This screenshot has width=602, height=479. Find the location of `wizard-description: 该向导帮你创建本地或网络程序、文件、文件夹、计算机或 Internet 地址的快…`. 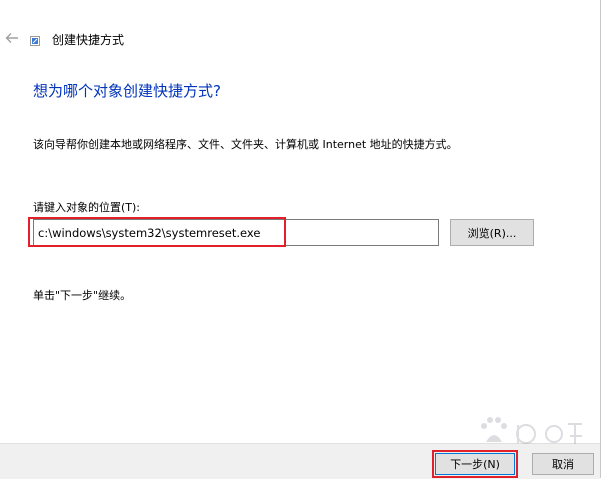

wizard-description: 该向导帮你创建本地或网络程序、文件、文件夹、计算机或 Internet 地址的快… is located at coordinates (245, 144).